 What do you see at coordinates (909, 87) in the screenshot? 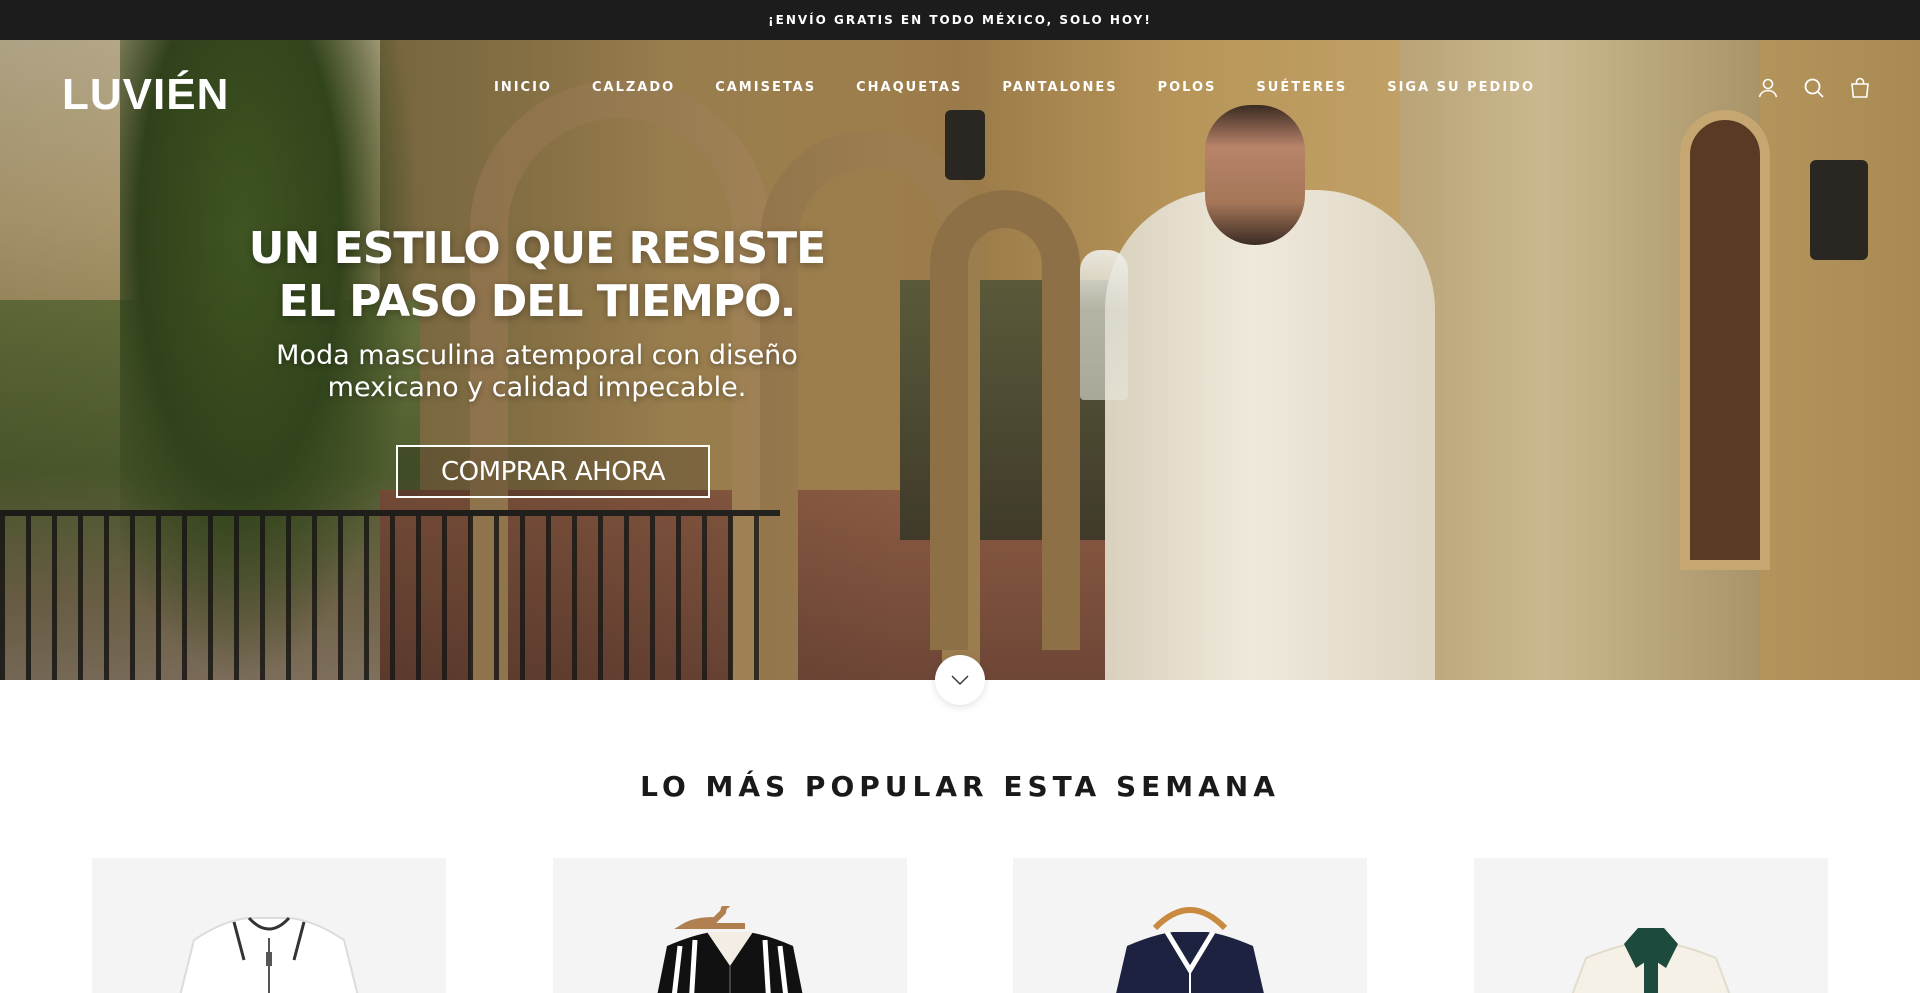
I see `nav-item-chaquetas: CHAQUETAS` at bounding box center [909, 87].